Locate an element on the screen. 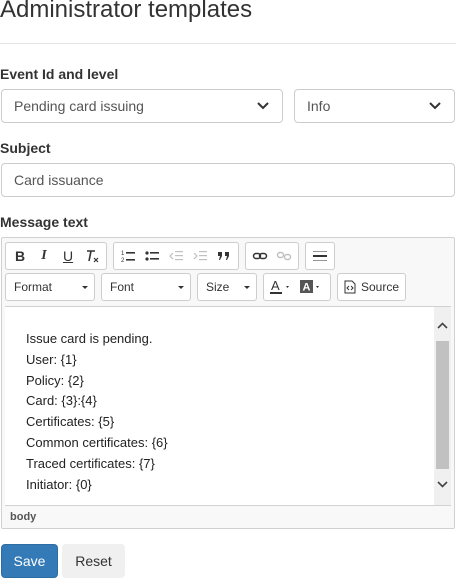 The image size is (456, 580). numbered-list-icon: 12 is located at coordinates (128, 257).